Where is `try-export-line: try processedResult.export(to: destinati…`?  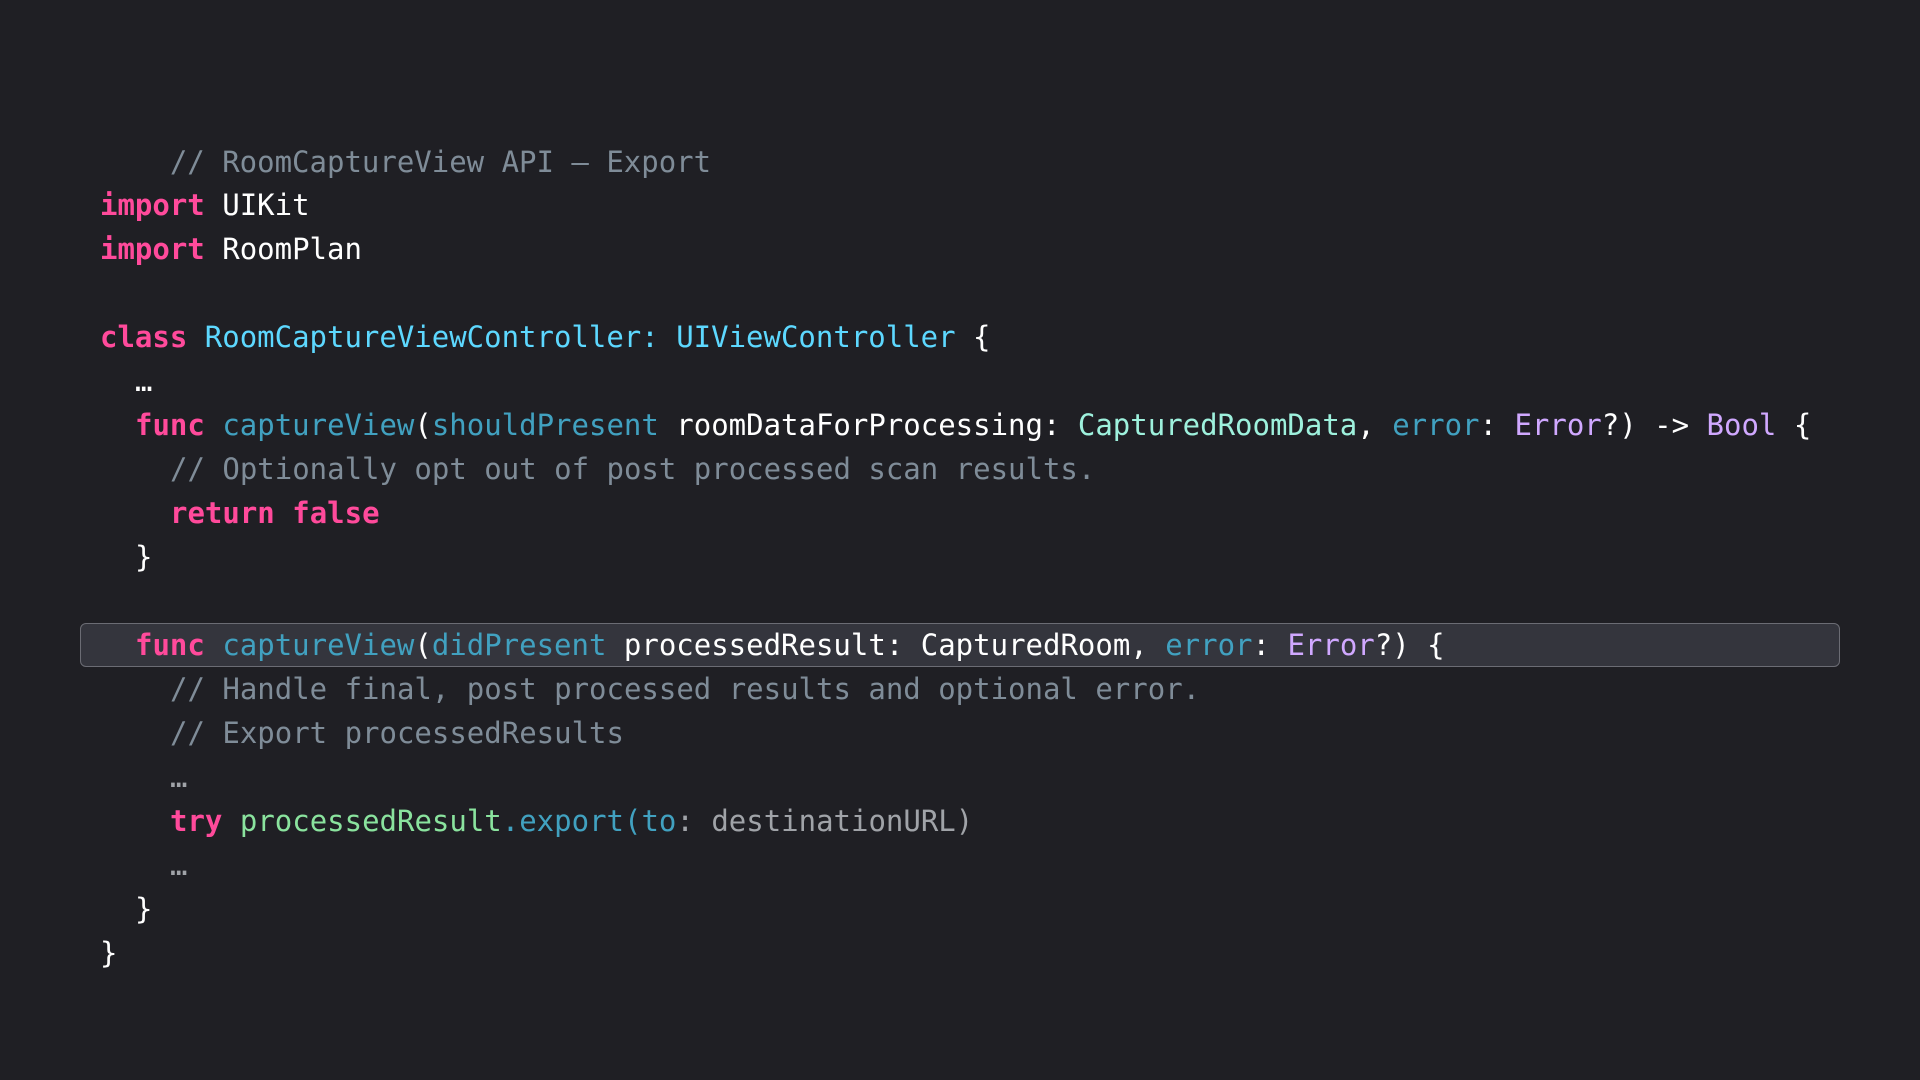
try-export-line: try processedResult.export(to: destinati… is located at coordinates (536, 821).